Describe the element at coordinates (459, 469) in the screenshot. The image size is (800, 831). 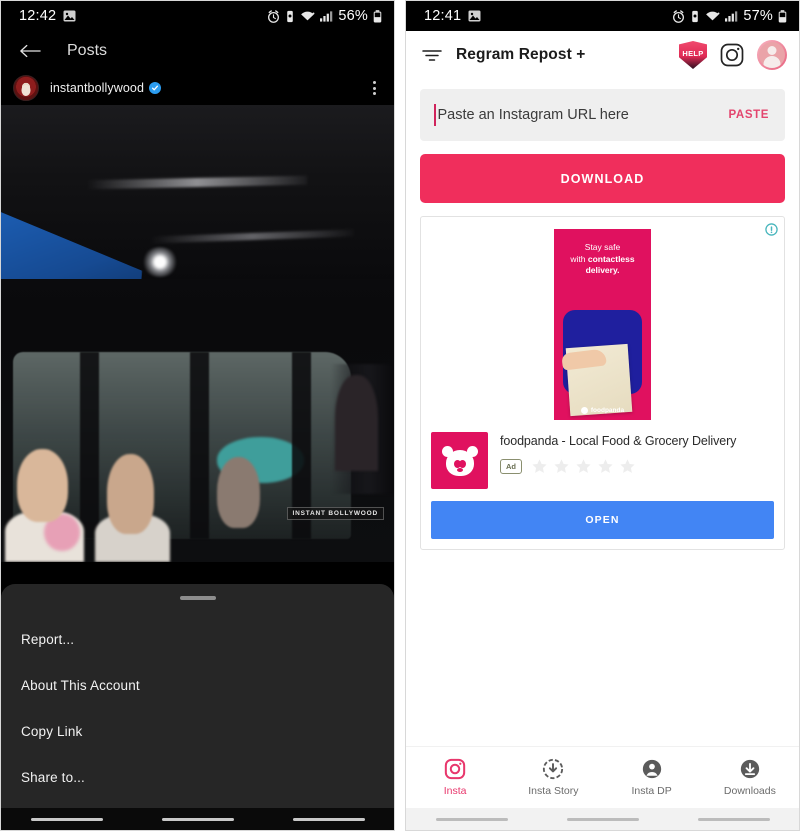
I see `panda-nose` at that location.